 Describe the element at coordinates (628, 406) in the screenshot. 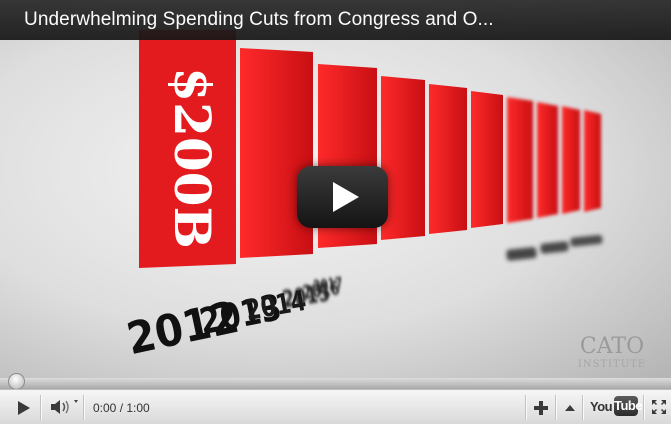

I see `youtube-logo-tube: Tube` at that location.